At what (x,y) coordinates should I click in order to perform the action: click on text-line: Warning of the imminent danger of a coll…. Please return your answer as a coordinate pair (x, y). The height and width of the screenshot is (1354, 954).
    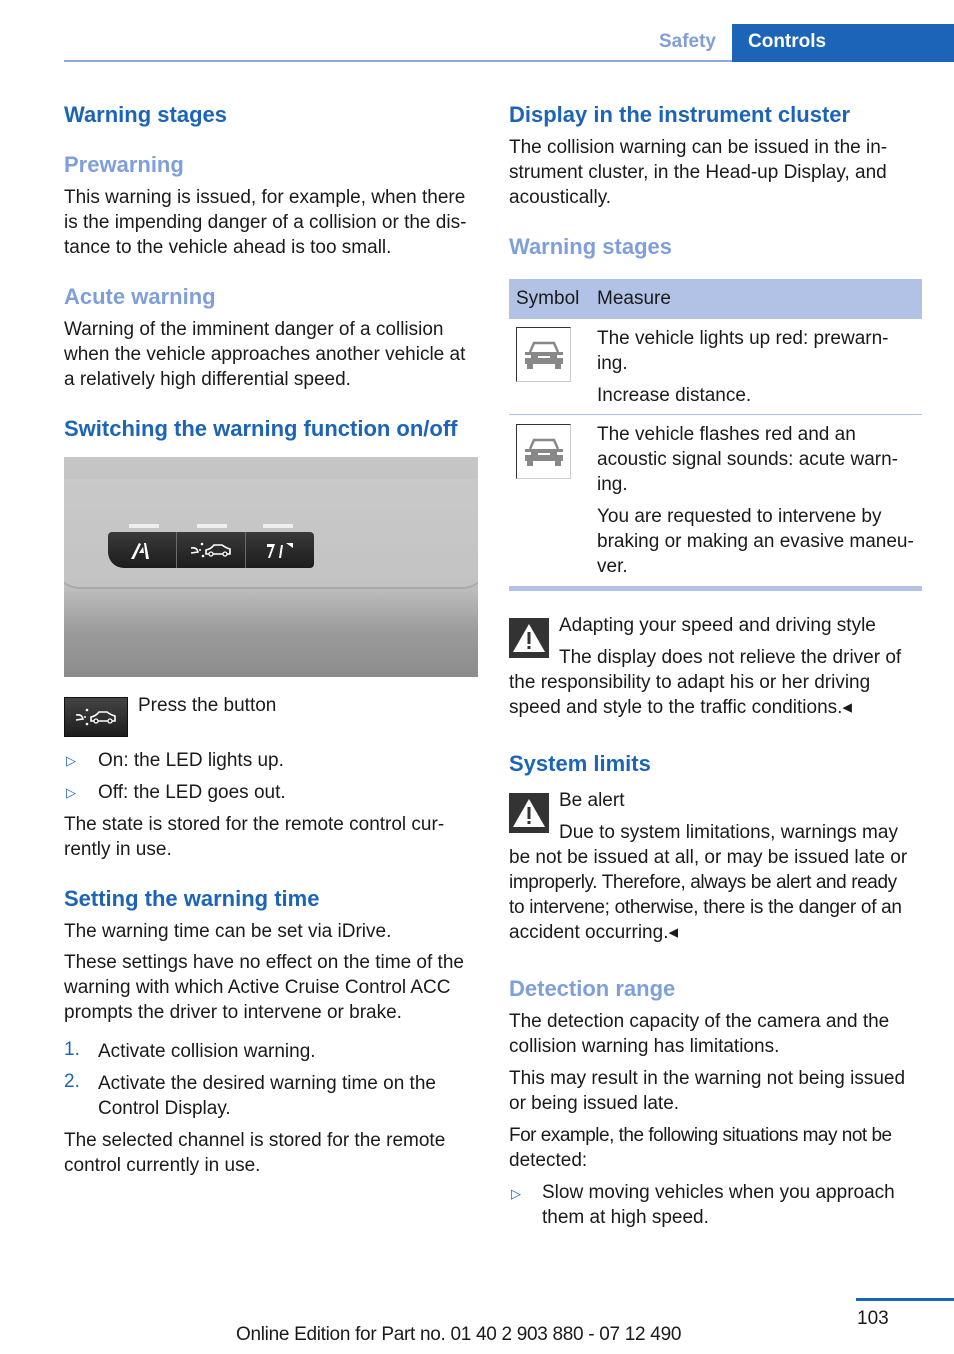
    Looking at the image, I should click on (254, 329).